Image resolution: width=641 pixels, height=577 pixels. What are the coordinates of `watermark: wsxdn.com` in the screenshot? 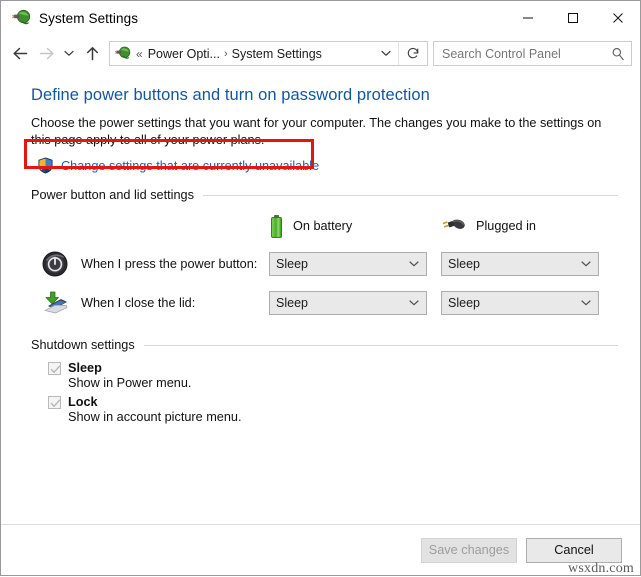 It's located at (601, 568).